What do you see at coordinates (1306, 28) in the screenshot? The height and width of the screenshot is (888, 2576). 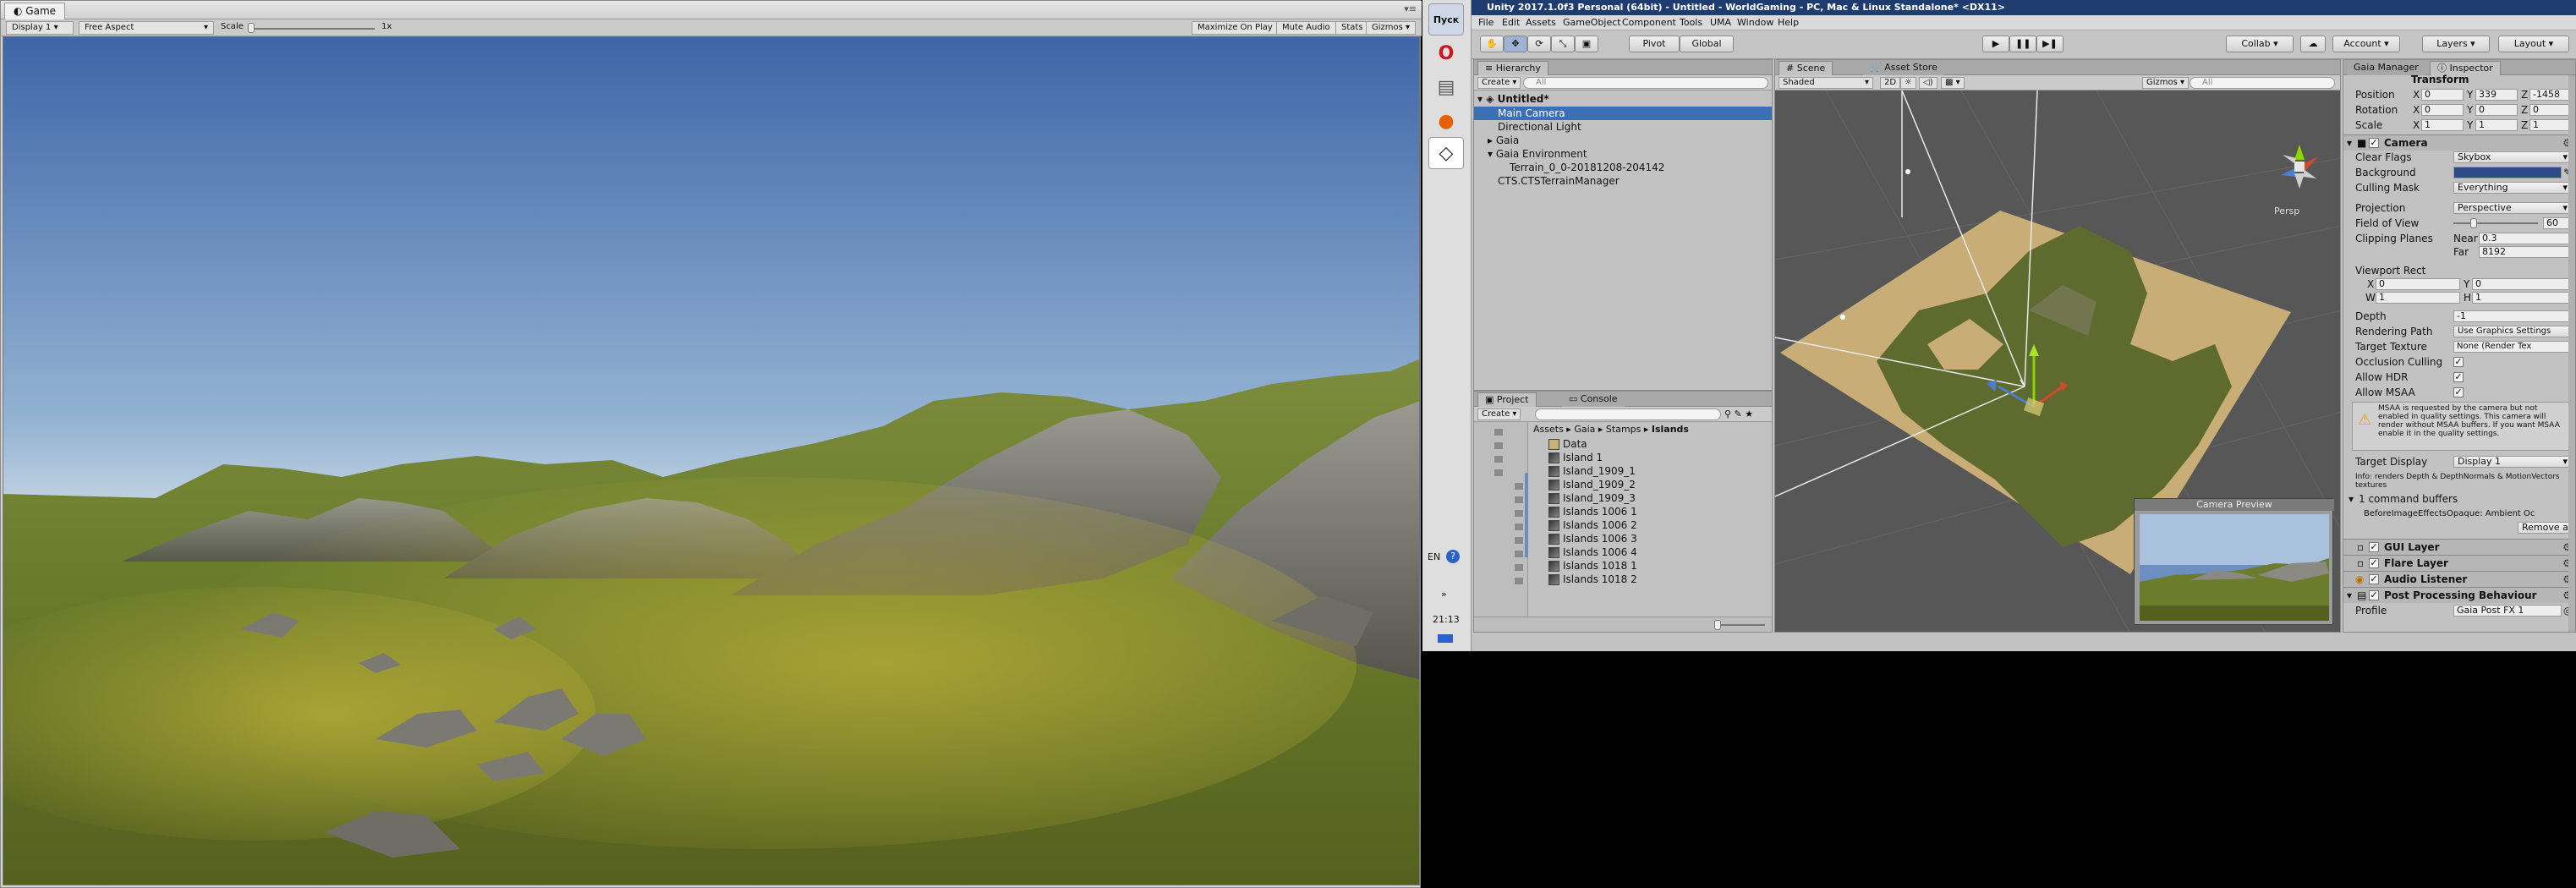 I see `mute-audio-toggle: Mute Audio` at bounding box center [1306, 28].